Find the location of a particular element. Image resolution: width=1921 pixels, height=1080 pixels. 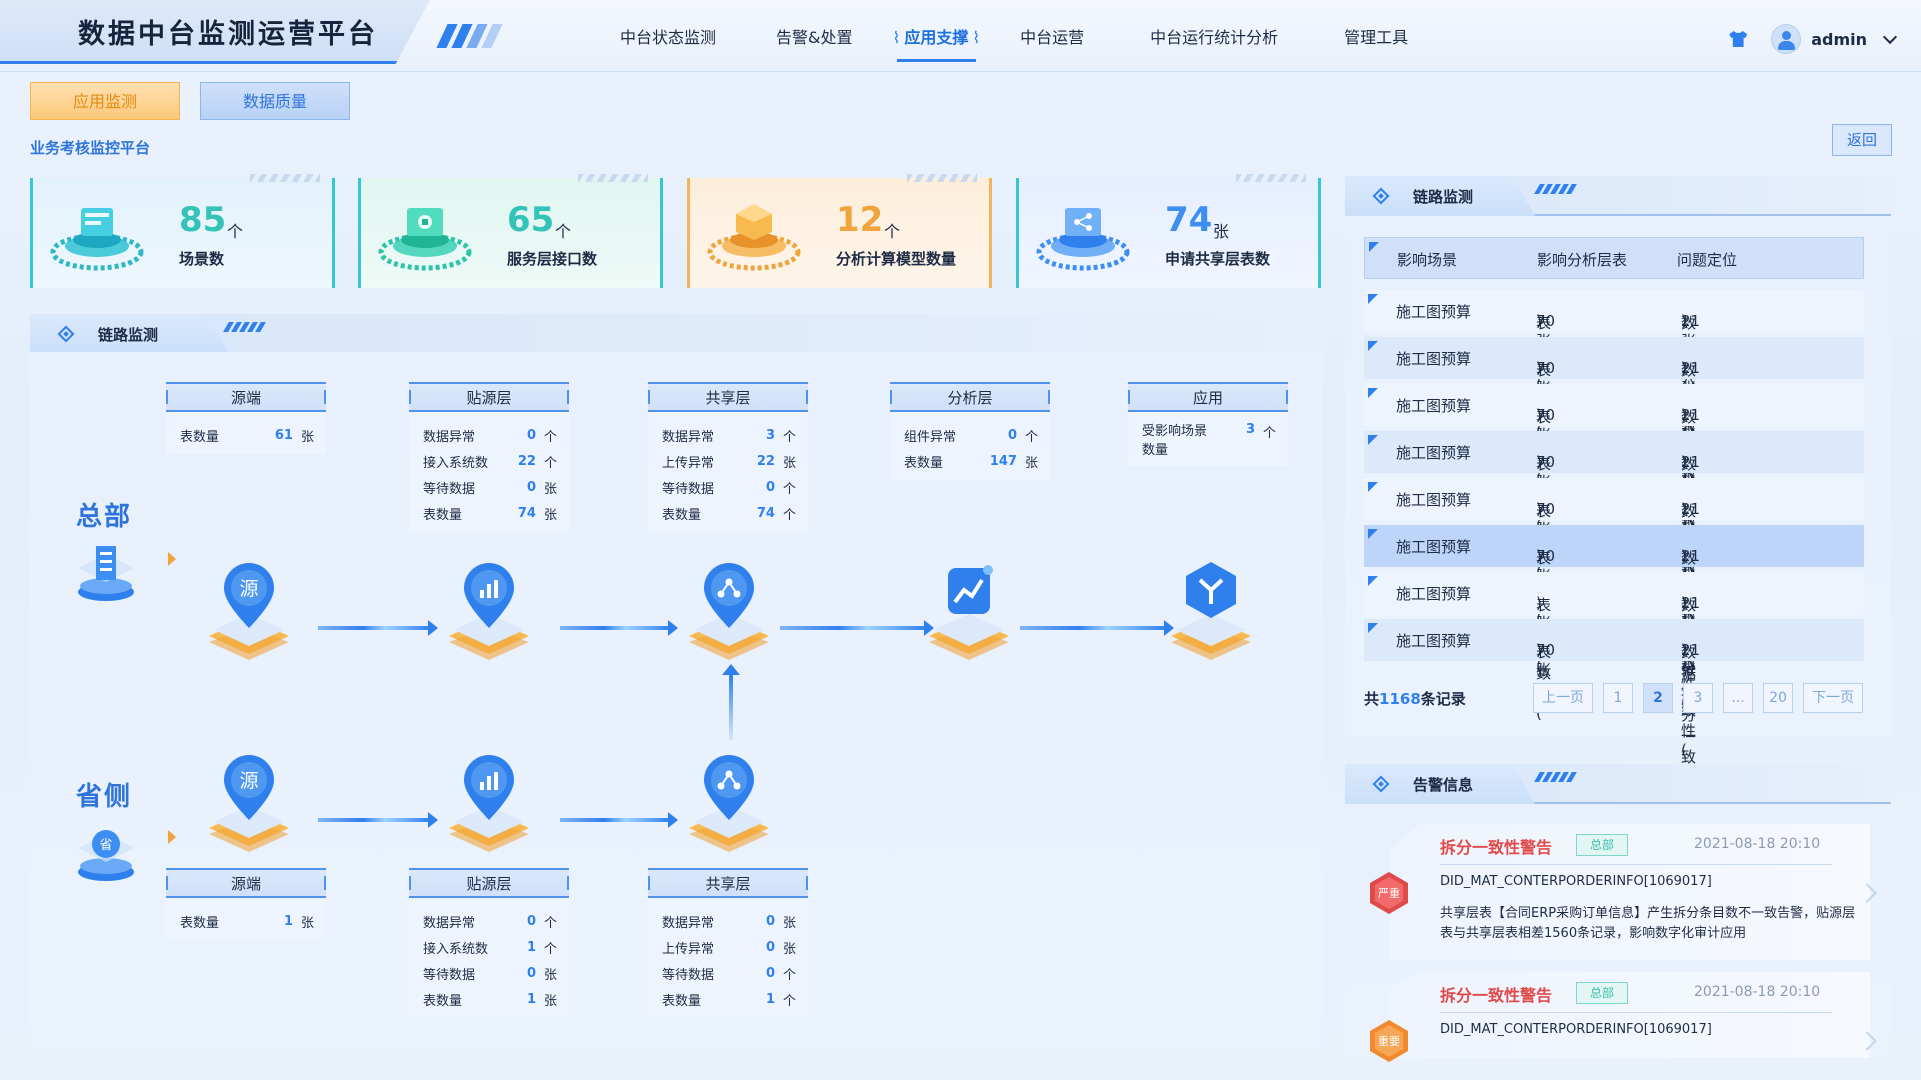

stat-card-models: 12 个 分析计算模型数量 is located at coordinates (839, 231).